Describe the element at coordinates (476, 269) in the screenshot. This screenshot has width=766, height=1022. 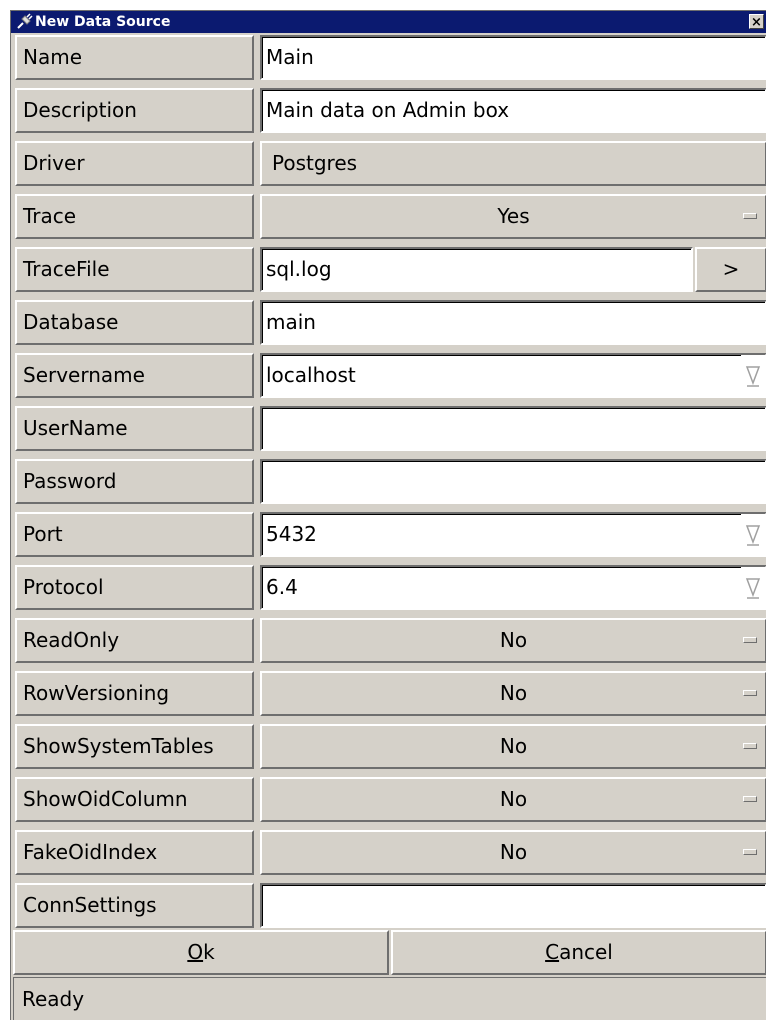
I see `tracefile-field: sql.log` at that location.